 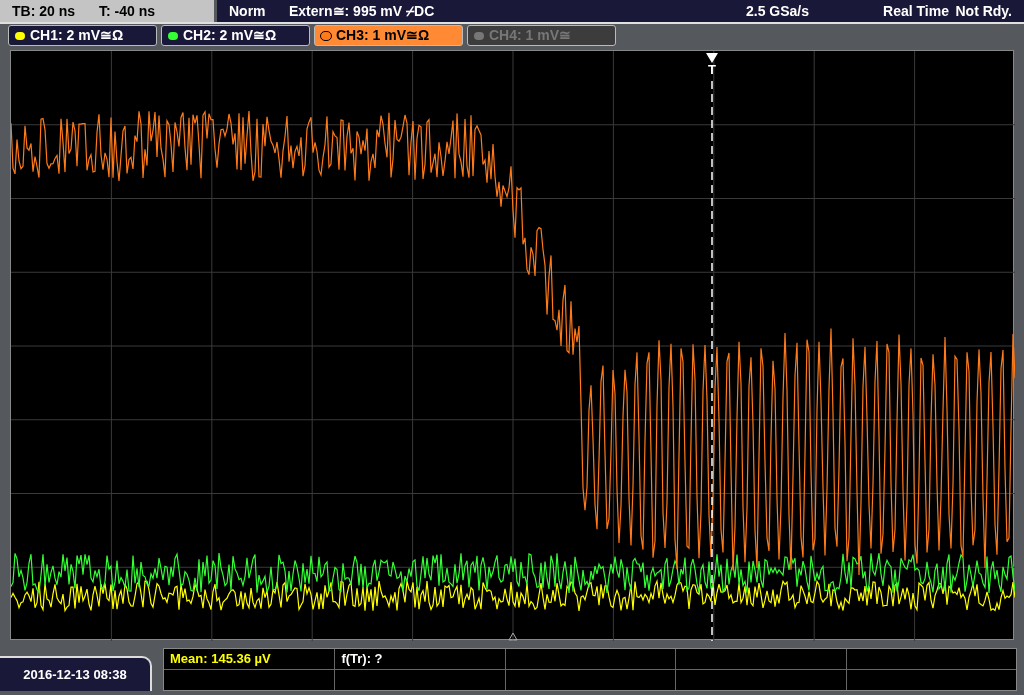 I want to click on trigger-arrow-icon, so click(x=712, y=58).